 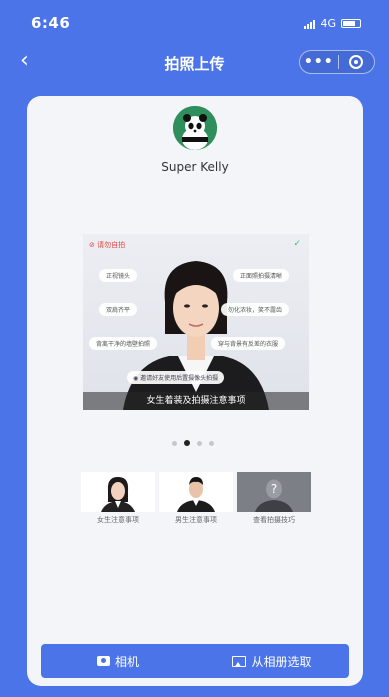 What do you see at coordinates (274, 520) in the screenshot?
I see `tile-tips-label: 查看拍摄技巧` at bounding box center [274, 520].